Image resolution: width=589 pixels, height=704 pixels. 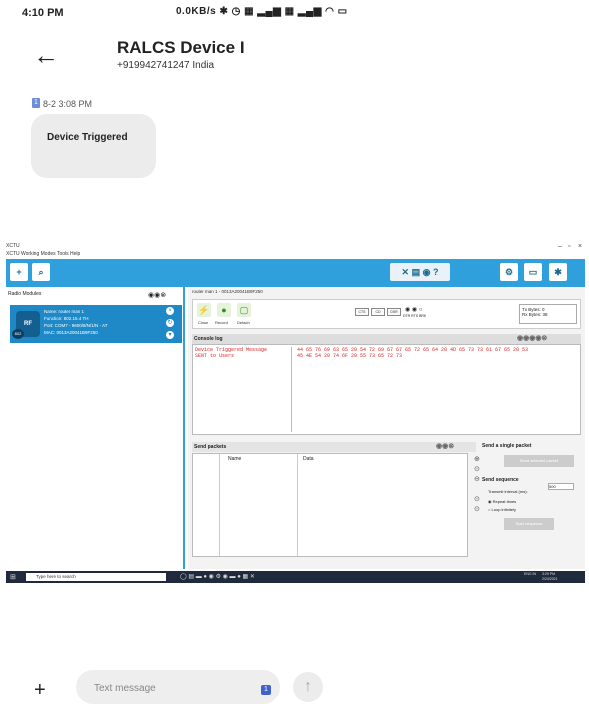 What do you see at coordinates (181, 47) in the screenshot?
I see `contact-name: RALCS Device I` at bounding box center [181, 47].